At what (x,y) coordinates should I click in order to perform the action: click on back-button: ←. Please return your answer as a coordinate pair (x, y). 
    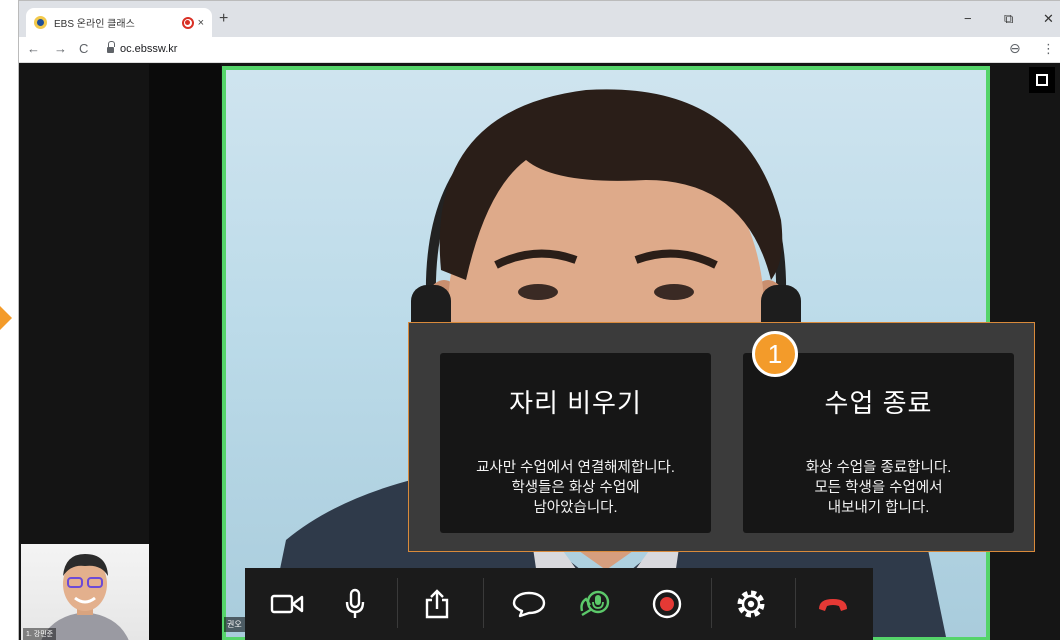
    Looking at the image, I should click on (33, 48).